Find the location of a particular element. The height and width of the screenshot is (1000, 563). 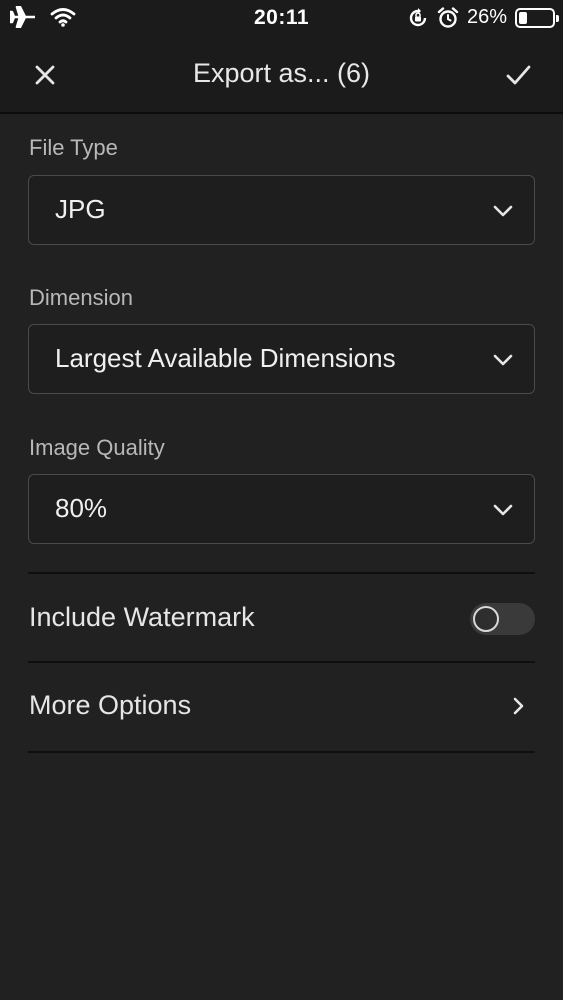

battery-percent: 26% is located at coordinates (486, 17).